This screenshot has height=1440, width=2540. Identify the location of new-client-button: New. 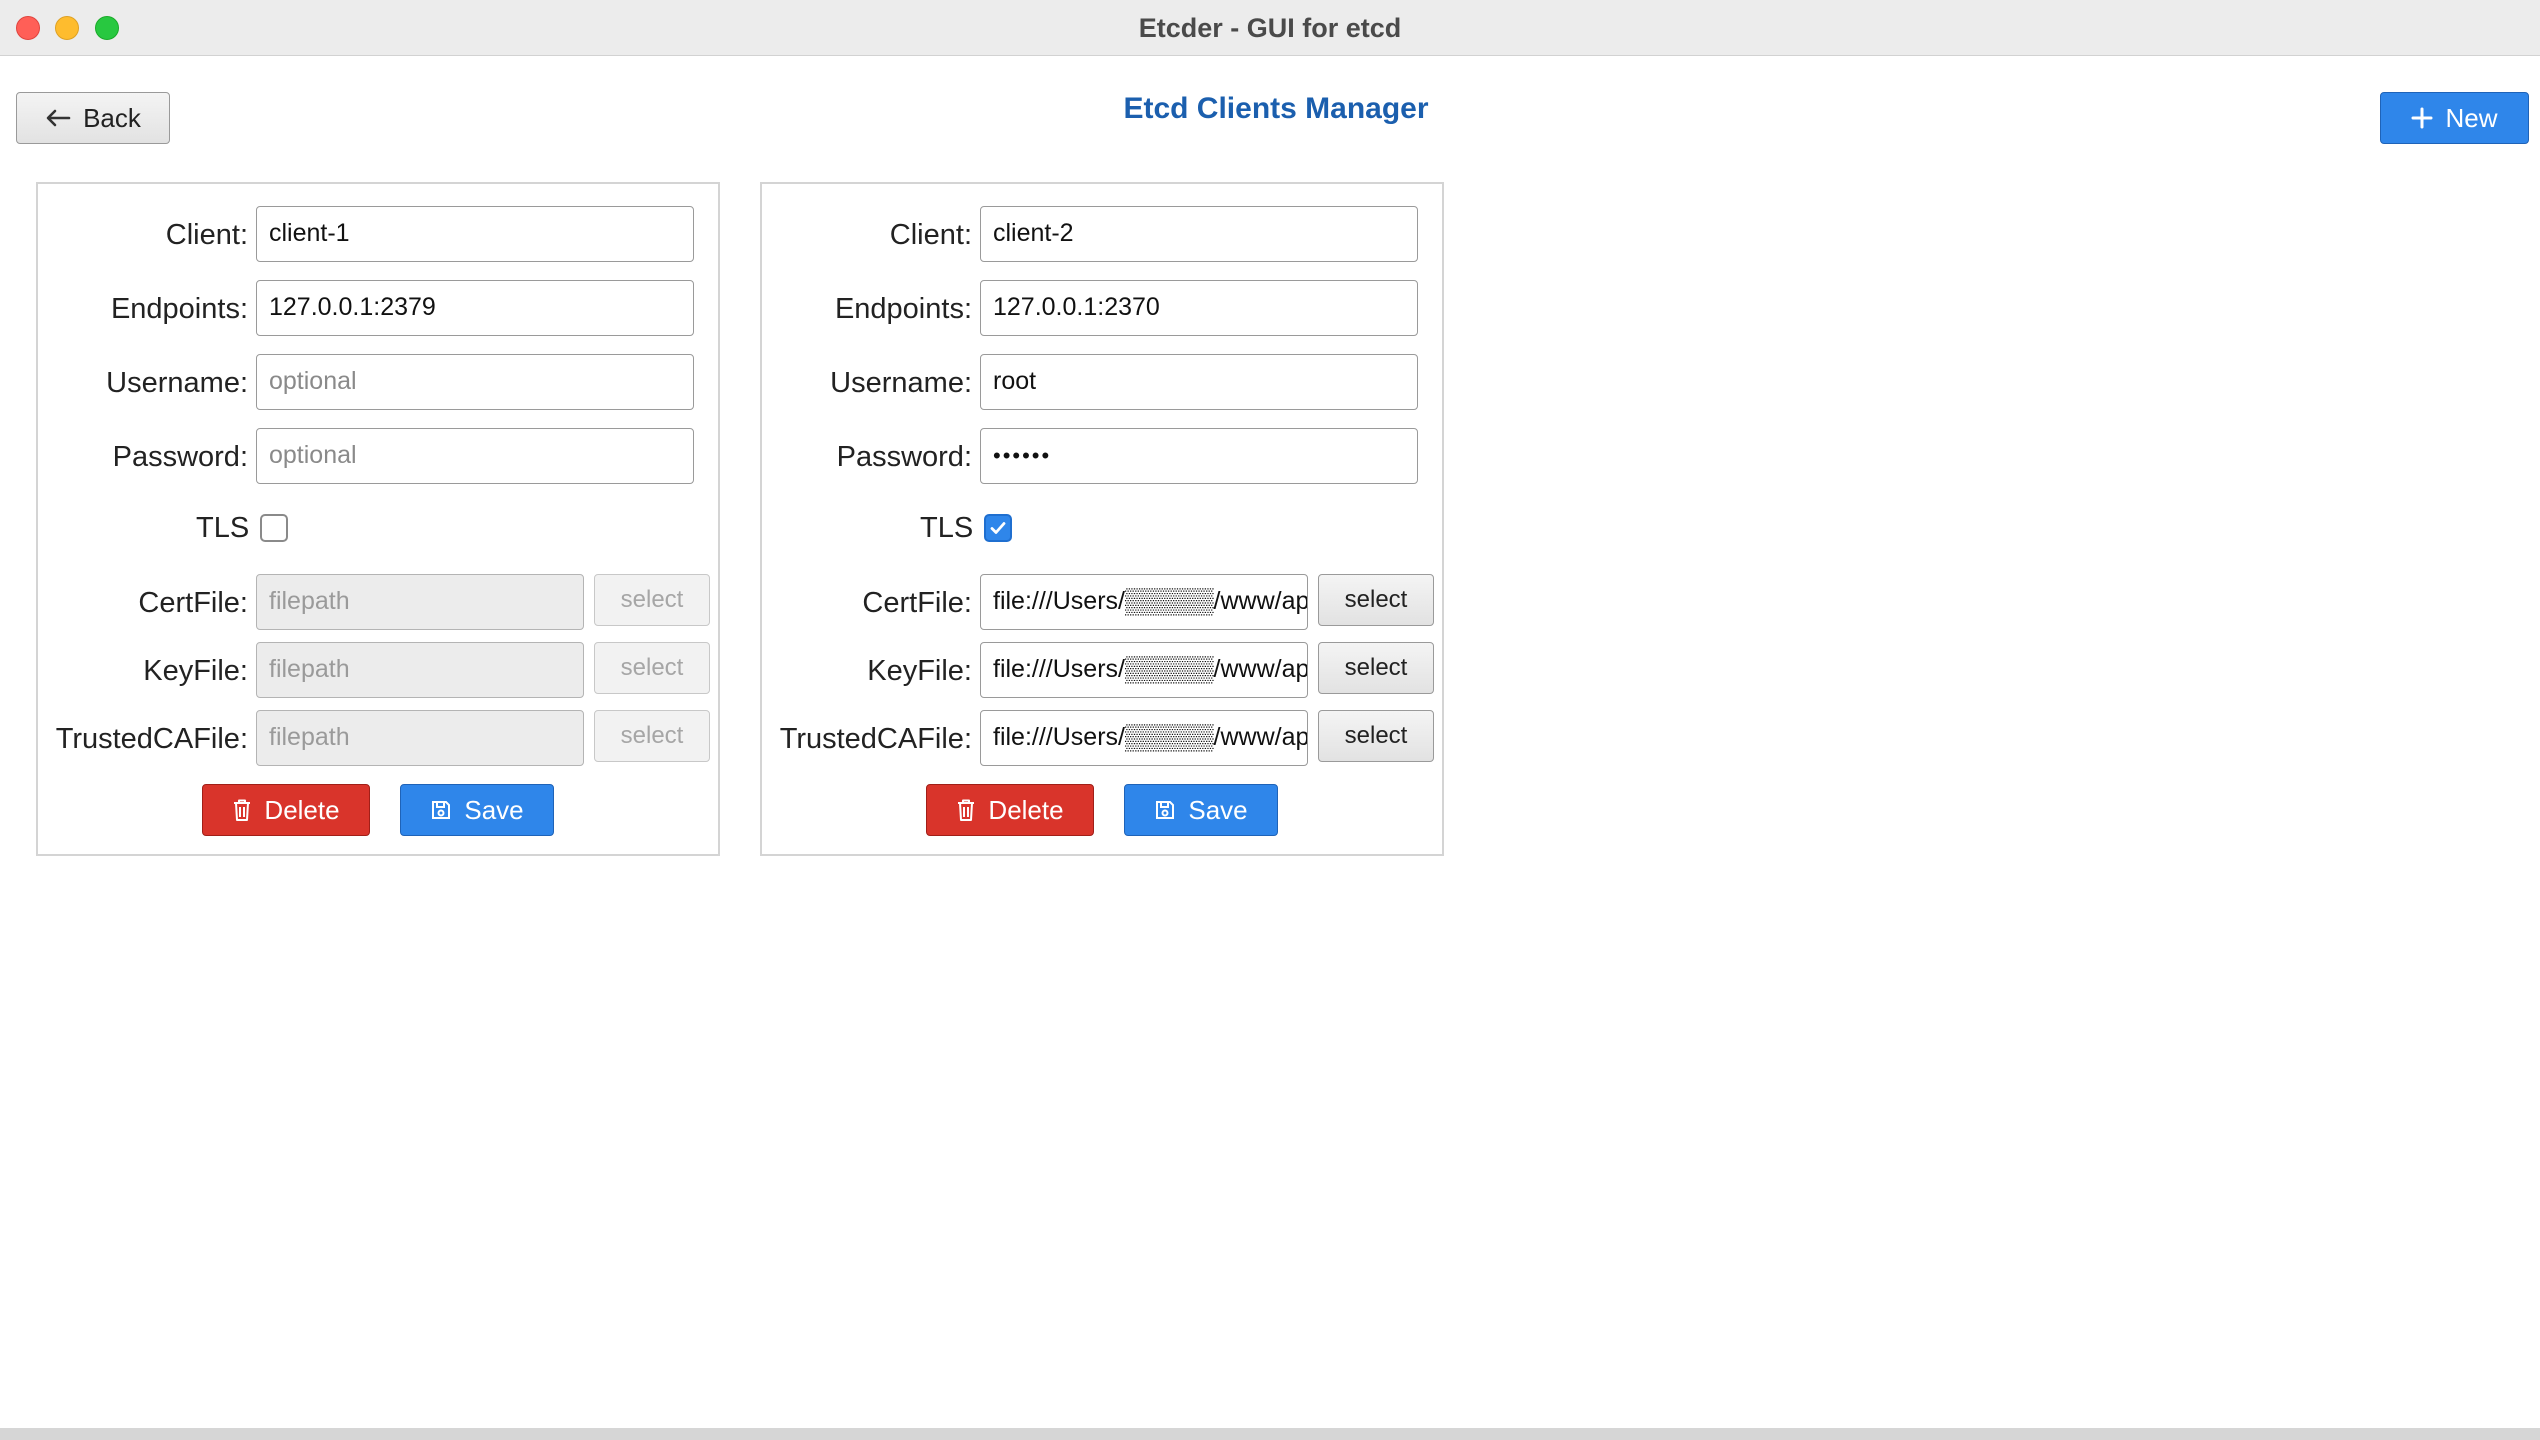
(2454, 118).